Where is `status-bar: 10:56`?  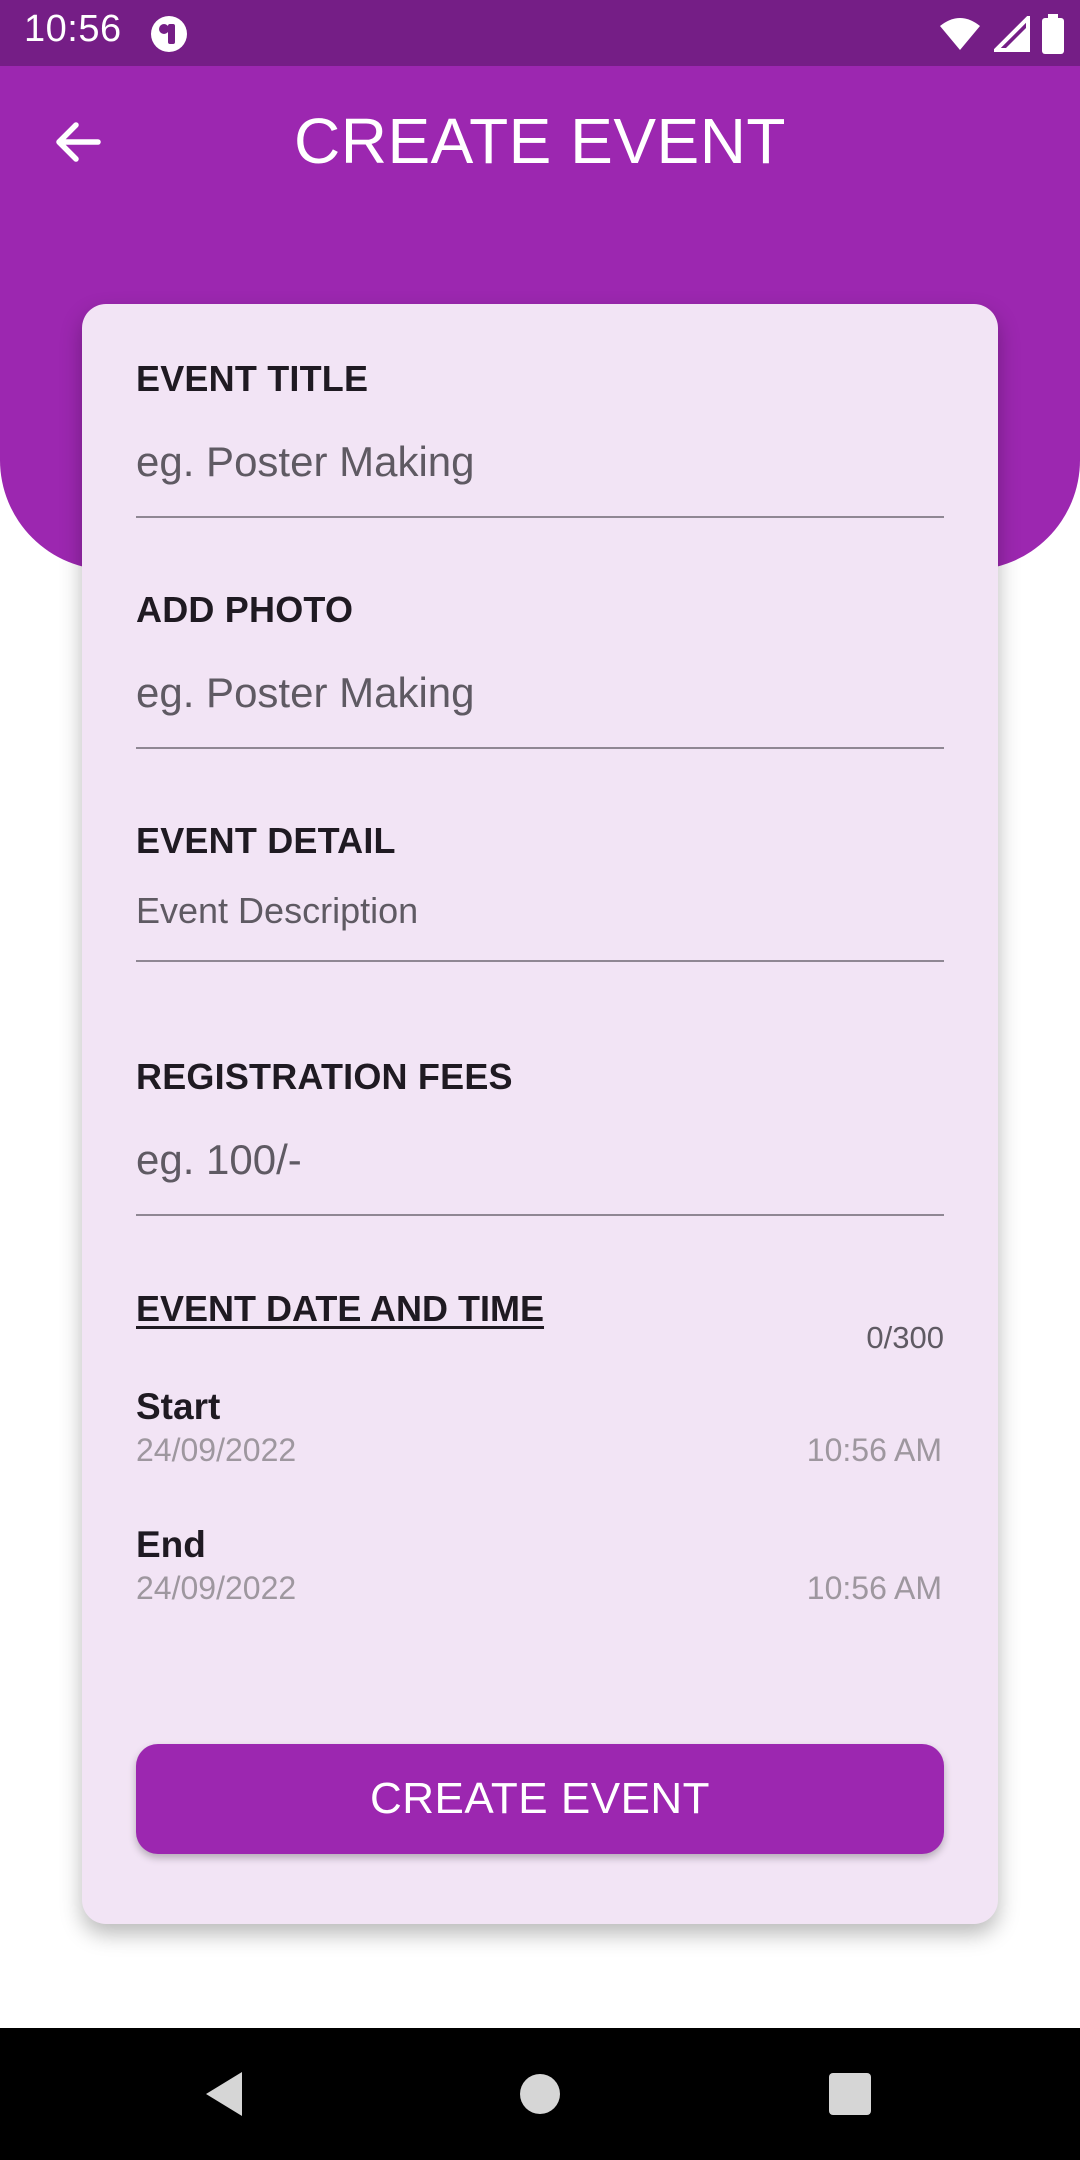 status-bar: 10:56 is located at coordinates (540, 33).